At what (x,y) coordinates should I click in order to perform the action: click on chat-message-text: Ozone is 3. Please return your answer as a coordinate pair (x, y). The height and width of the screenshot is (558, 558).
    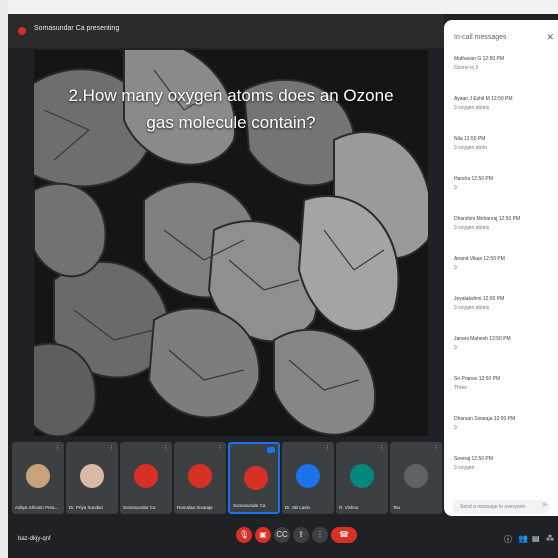
    Looking at the image, I should click on (466, 68).